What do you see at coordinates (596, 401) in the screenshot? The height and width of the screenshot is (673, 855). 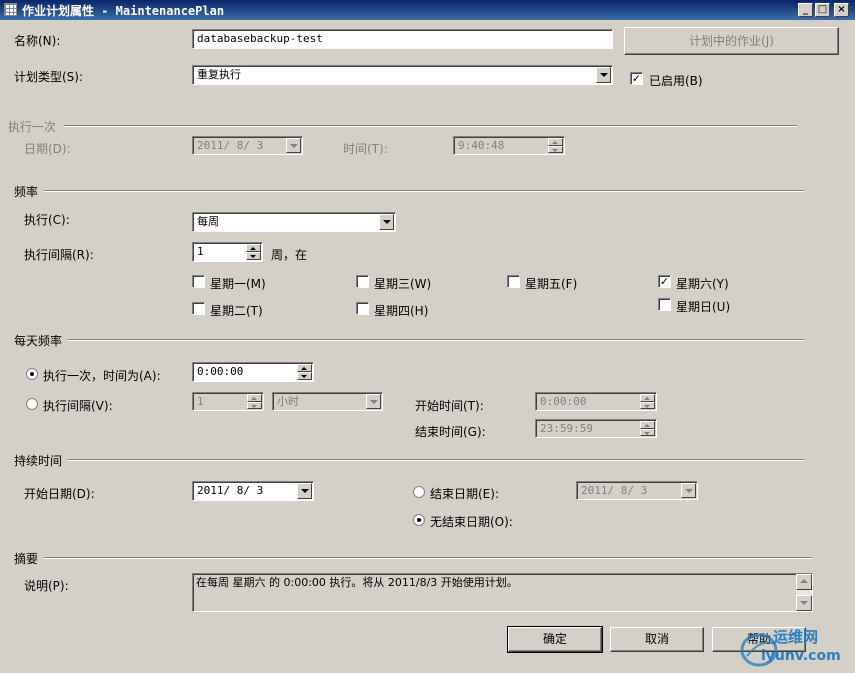 I see `start-time-input: 0:00:00` at bounding box center [596, 401].